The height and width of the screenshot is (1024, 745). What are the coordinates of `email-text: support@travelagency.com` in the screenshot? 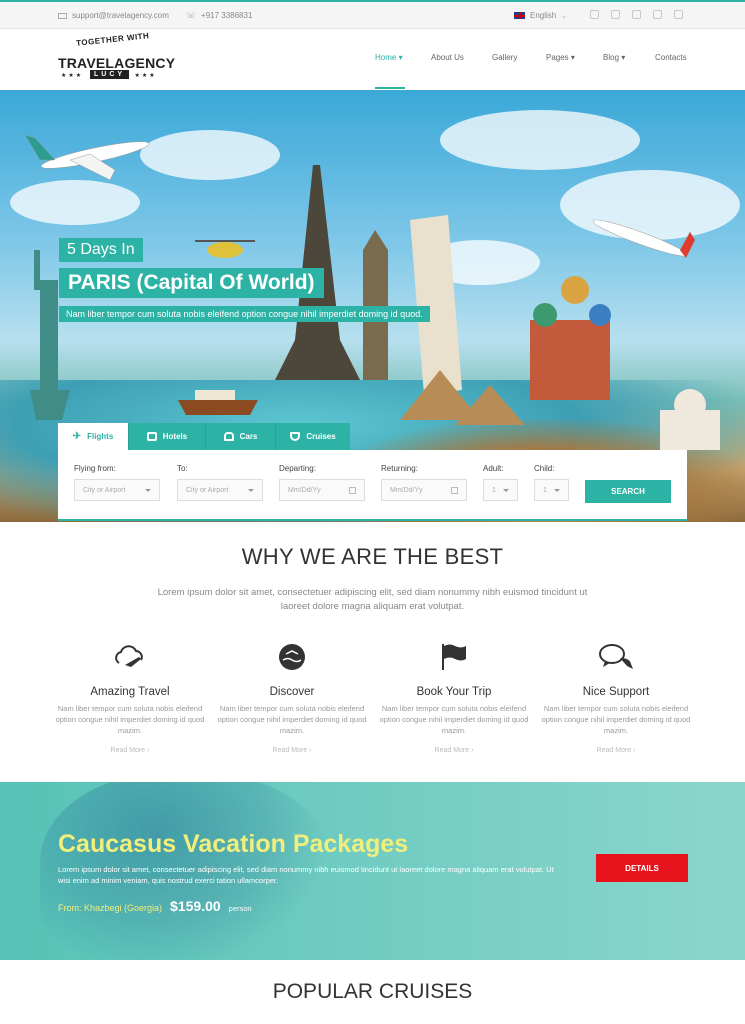 It's located at (120, 15).